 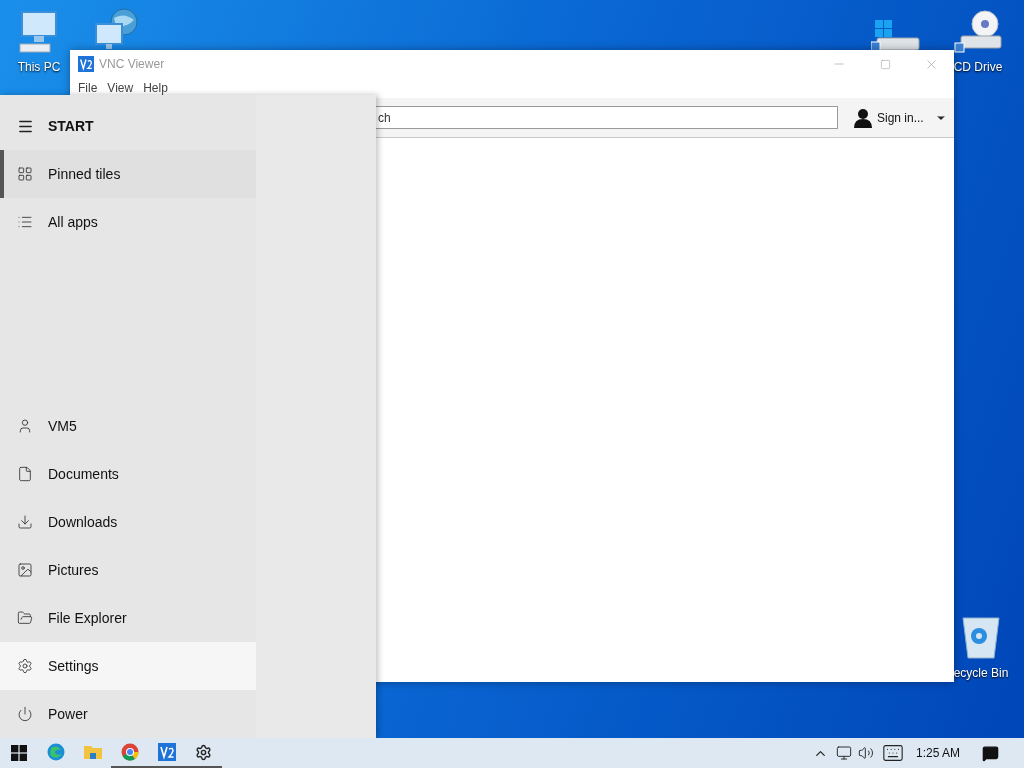 What do you see at coordinates (128, 222) in the screenshot?
I see `nav-item: All apps` at bounding box center [128, 222].